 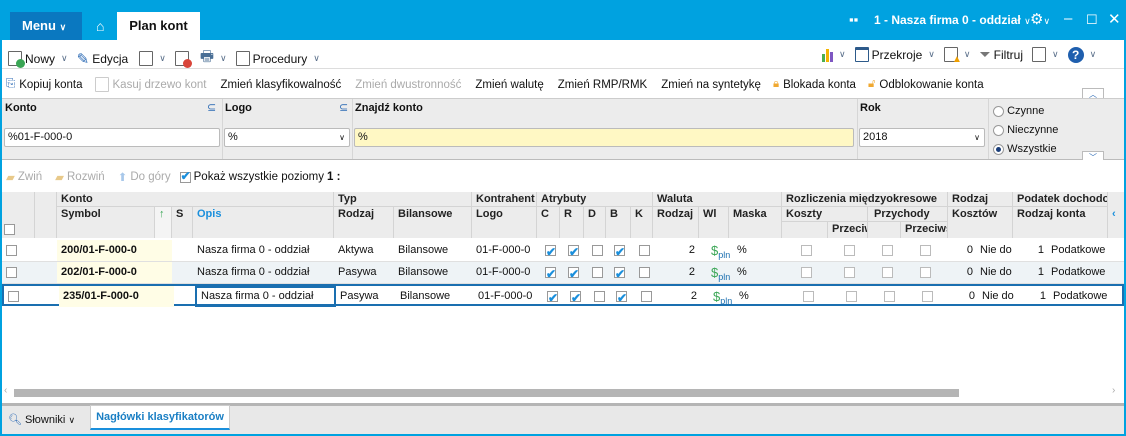 I want to click on rodzaj-cell: Aktywa, so click(x=364, y=250).